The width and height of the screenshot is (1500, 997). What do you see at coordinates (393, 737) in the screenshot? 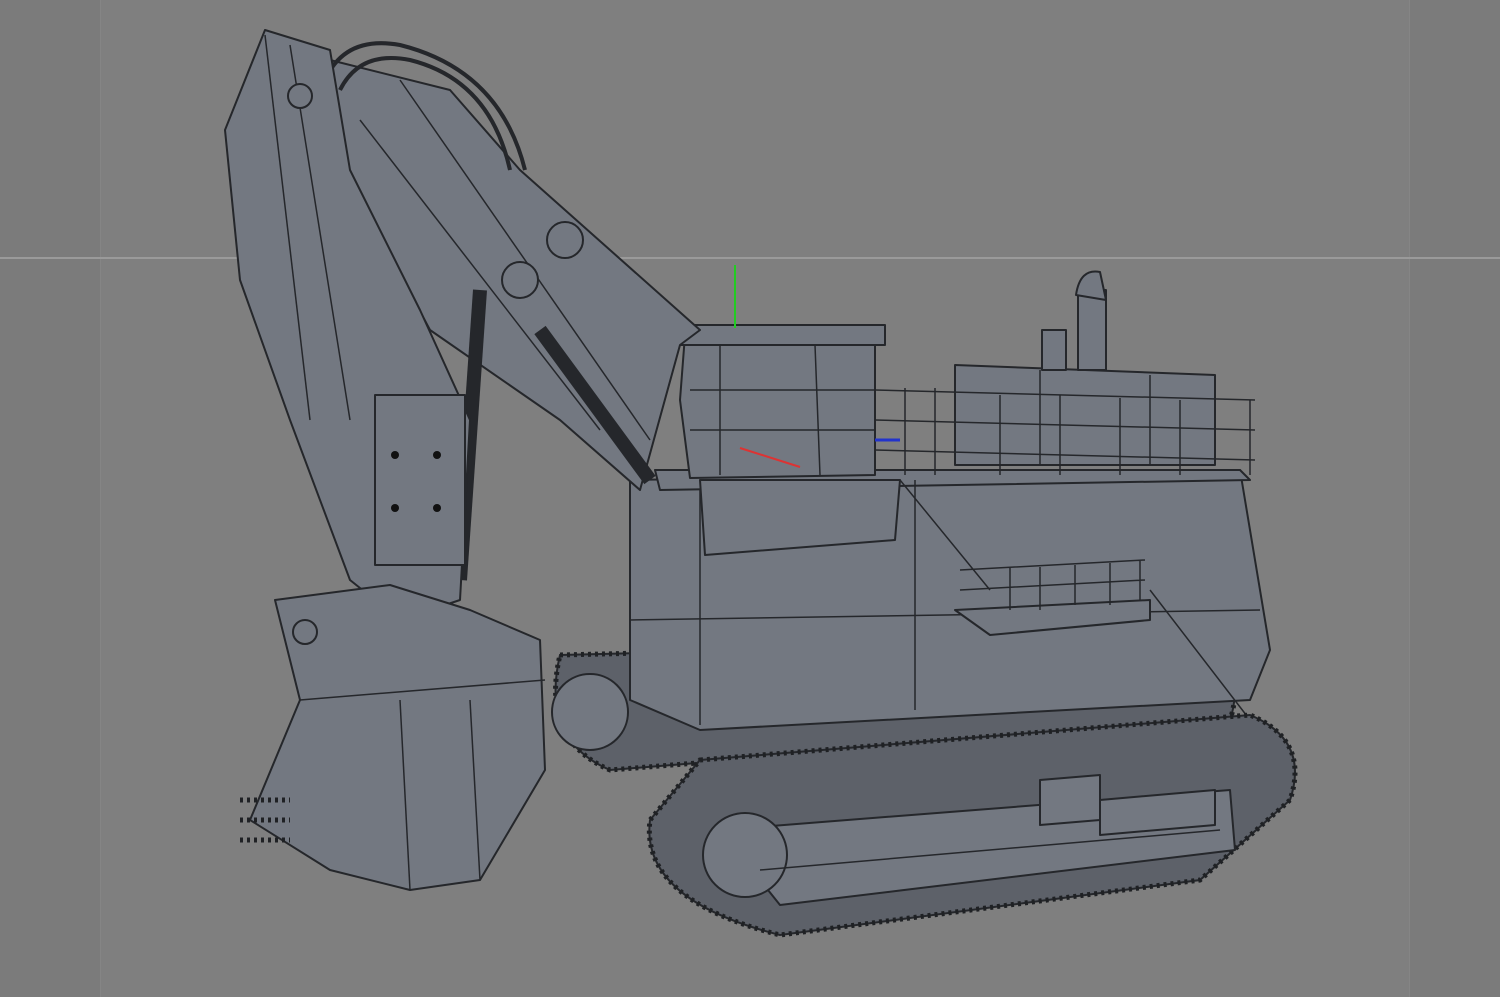
I see `bucket` at bounding box center [393, 737].